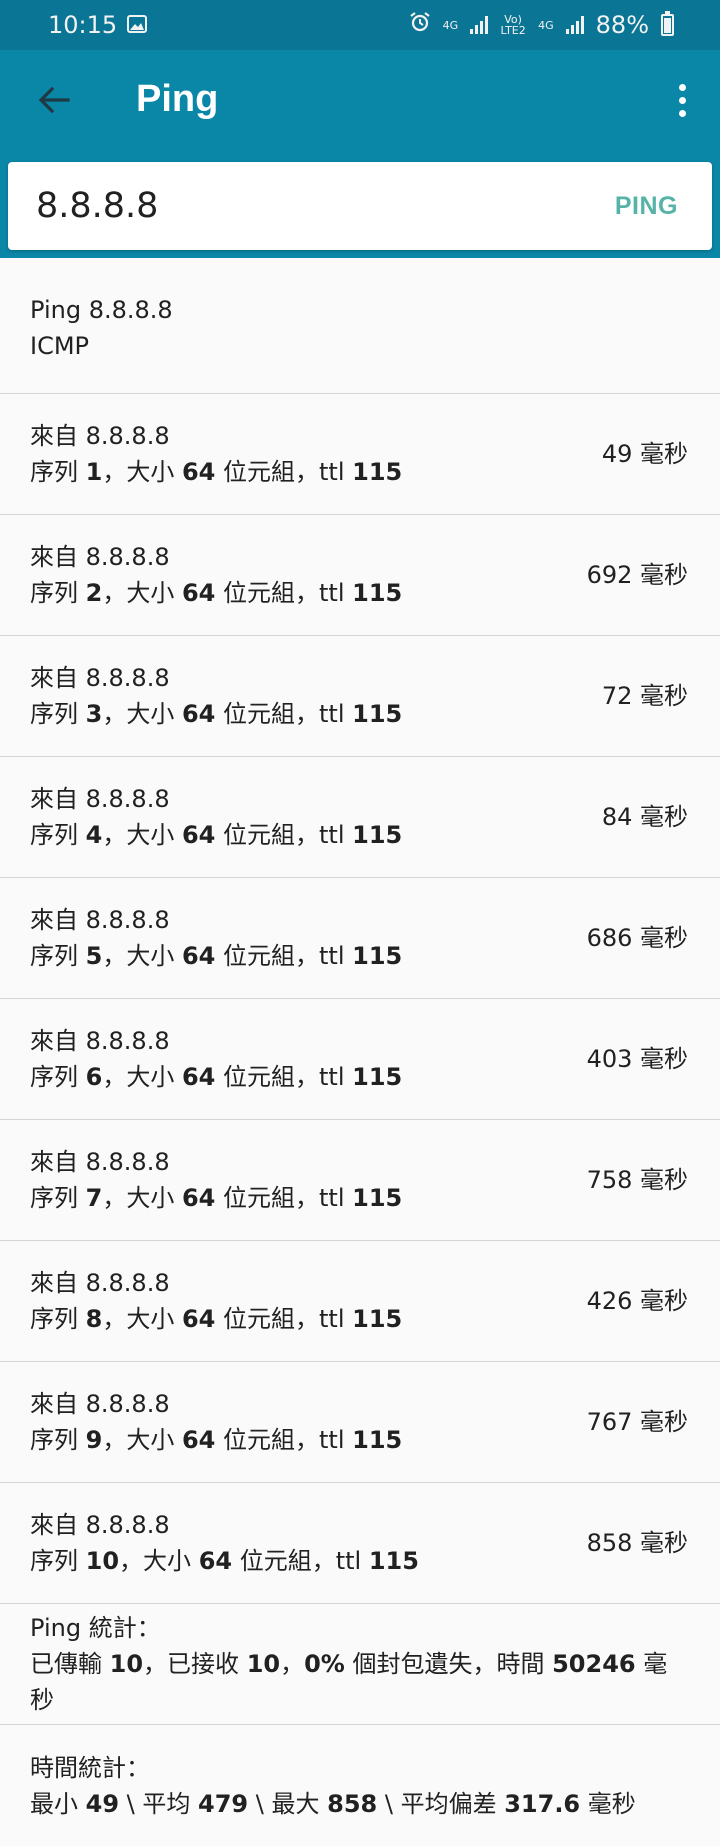  Describe the element at coordinates (637, 938) in the screenshot. I see `reply-latency: 686 毫秒` at that location.